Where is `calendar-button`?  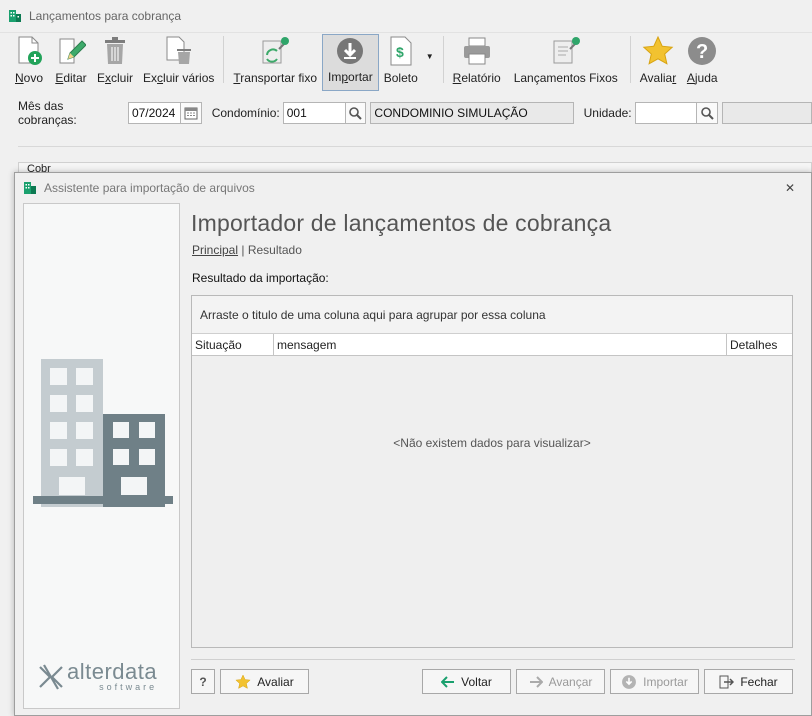 calendar-button is located at coordinates (190, 113).